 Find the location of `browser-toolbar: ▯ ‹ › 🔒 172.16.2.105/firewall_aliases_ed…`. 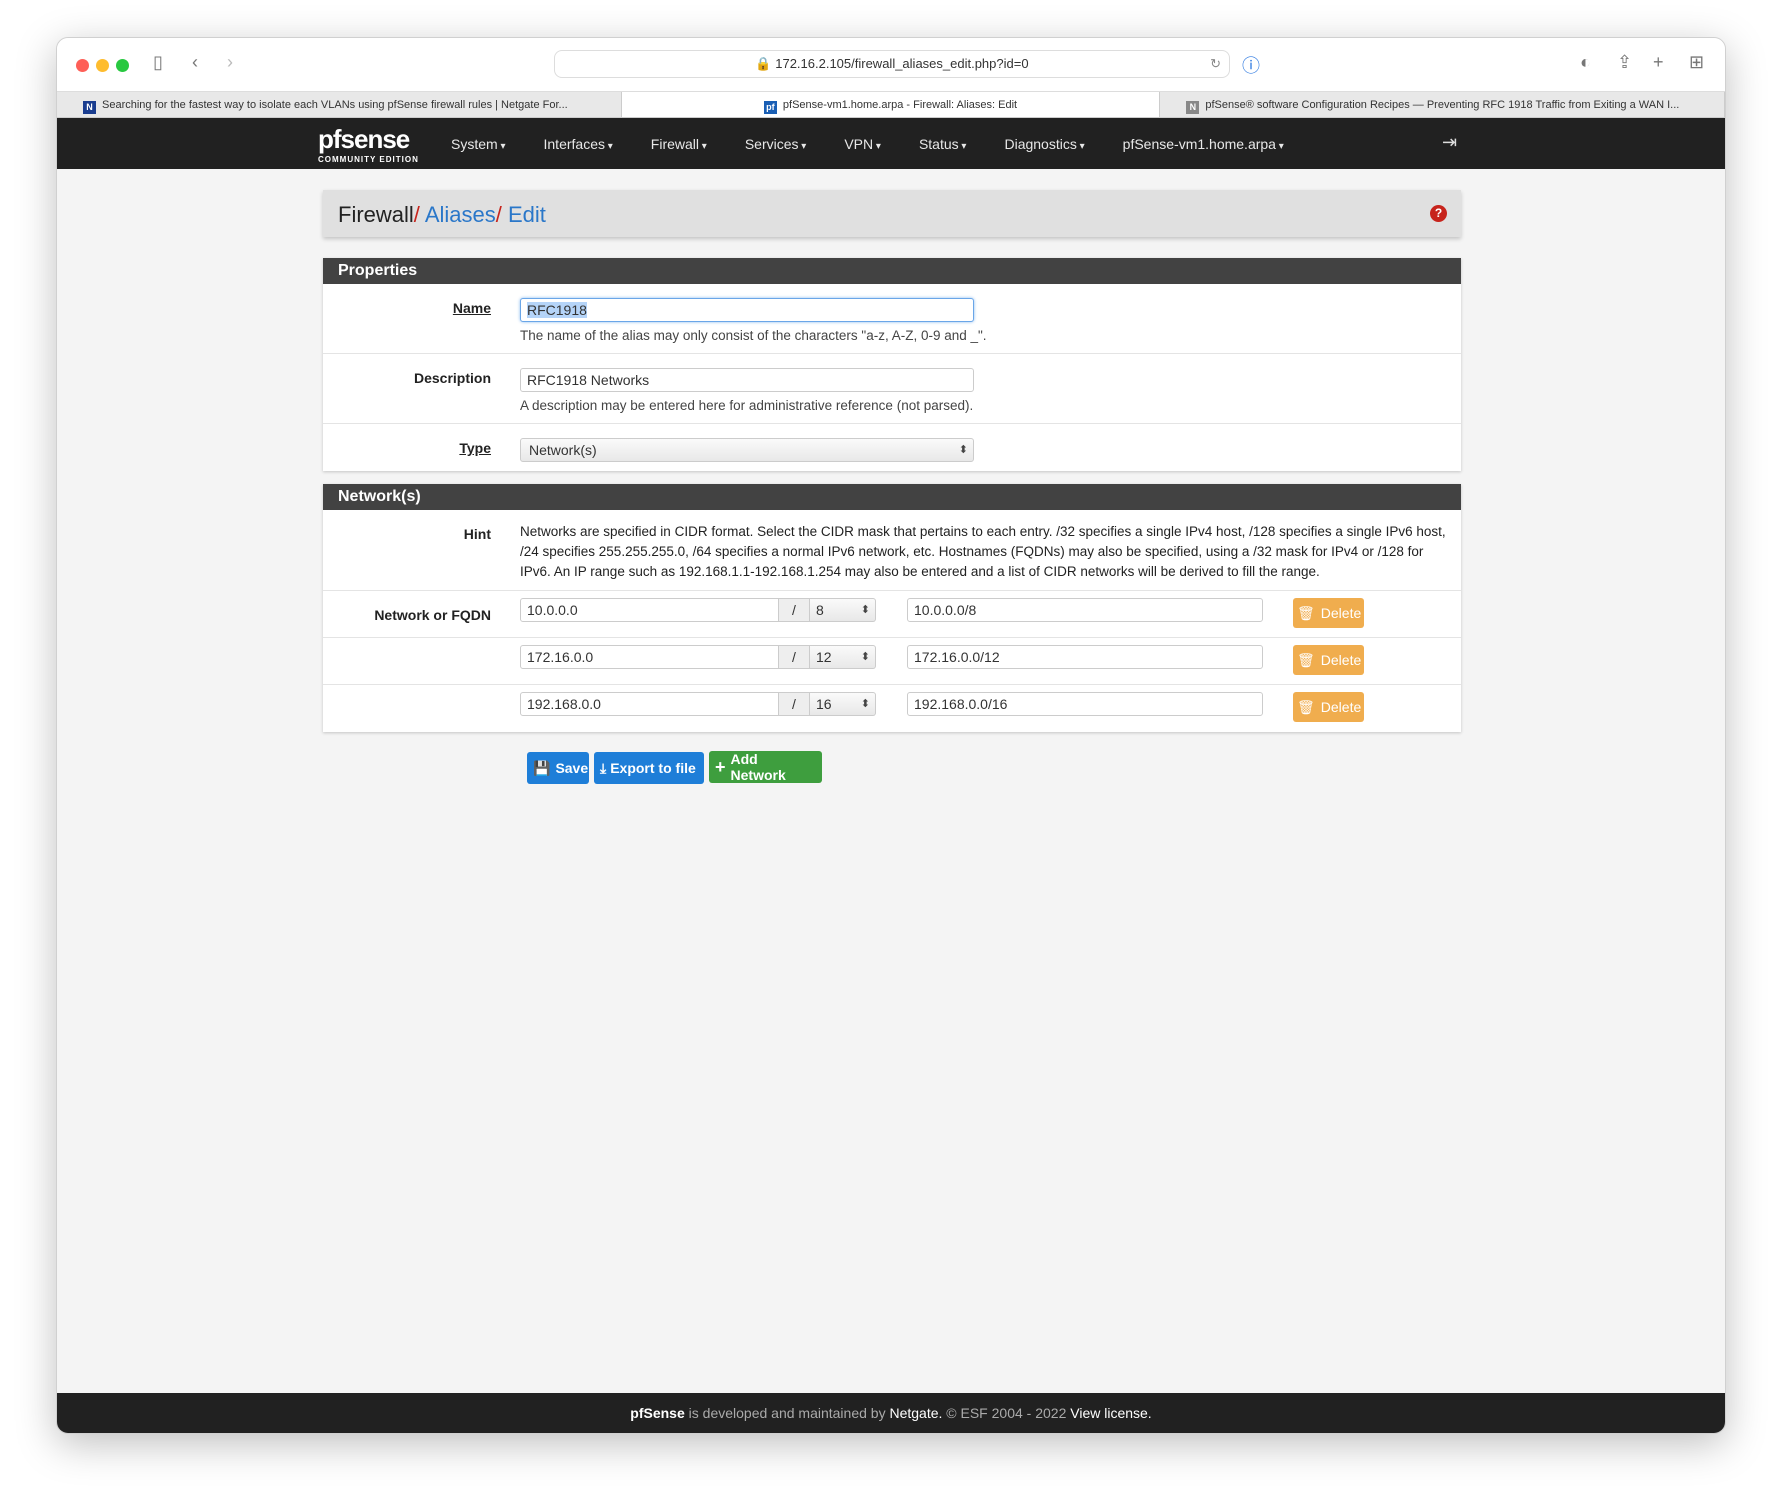

browser-toolbar: ▯ ‹ › 🔒 172.16.2.105/firewall_aliases_ed… is located at coordinates (891, 65).